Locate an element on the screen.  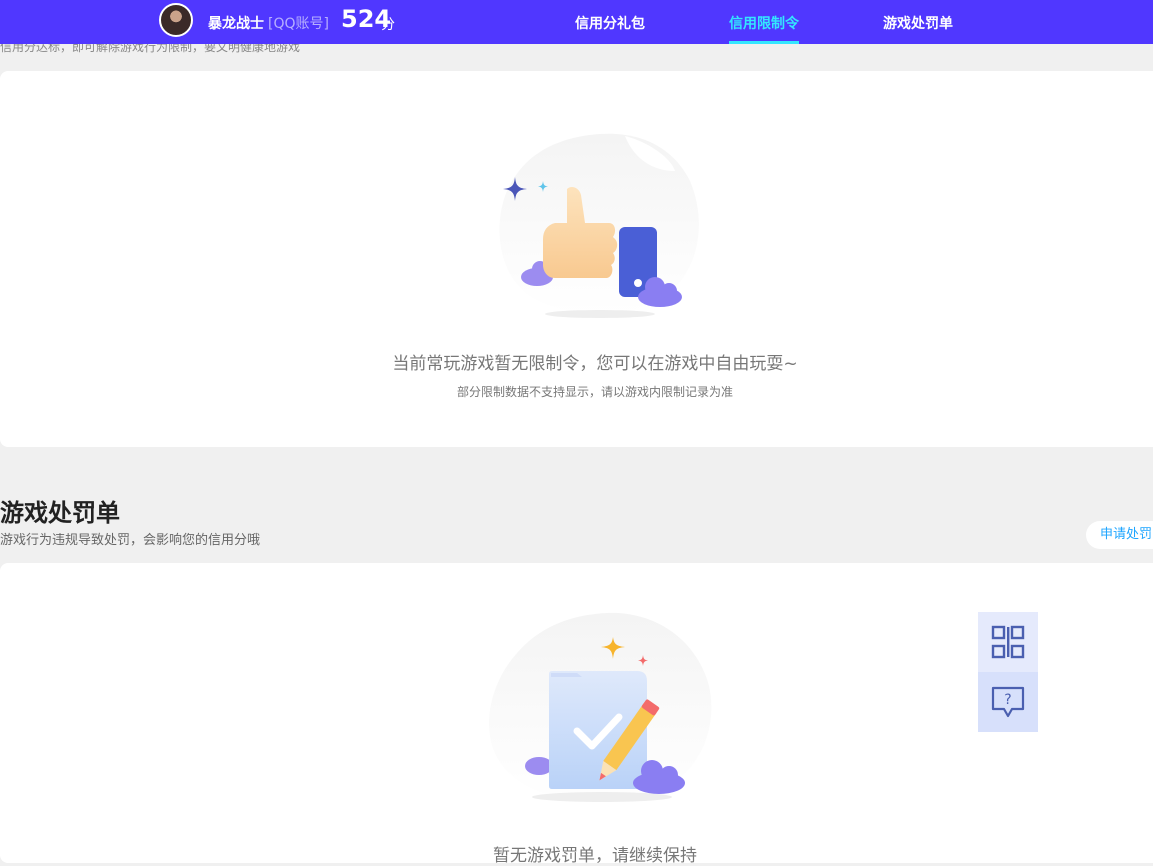
apply-penalty-button: 申请处罚 is located at coordinates (1119, 535).